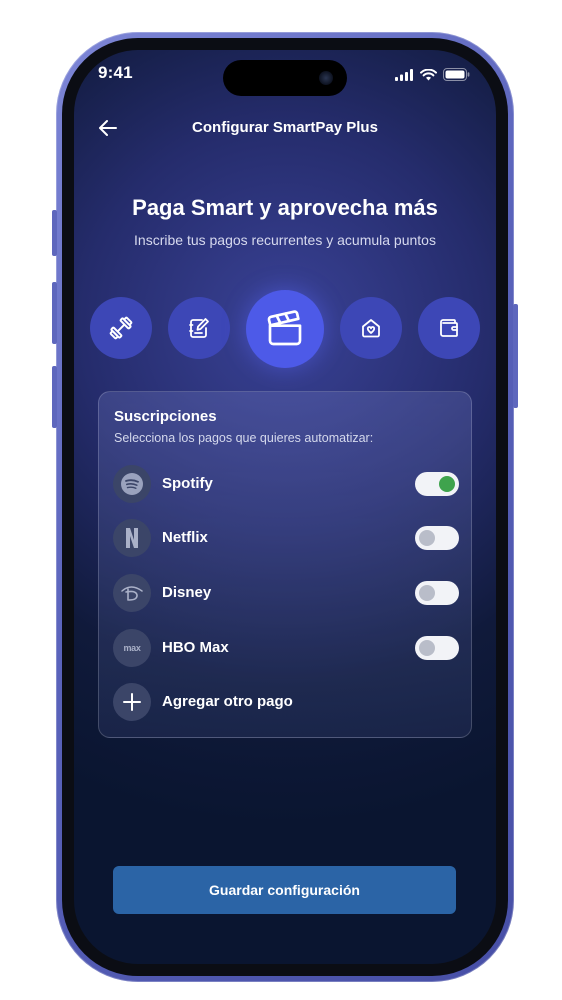 The width and height of the screenshot is (562, 1000). Describe the element at coordinates (286, 484) in the screenshot. I see `subscription-row-spotify: Spotify` at that location.